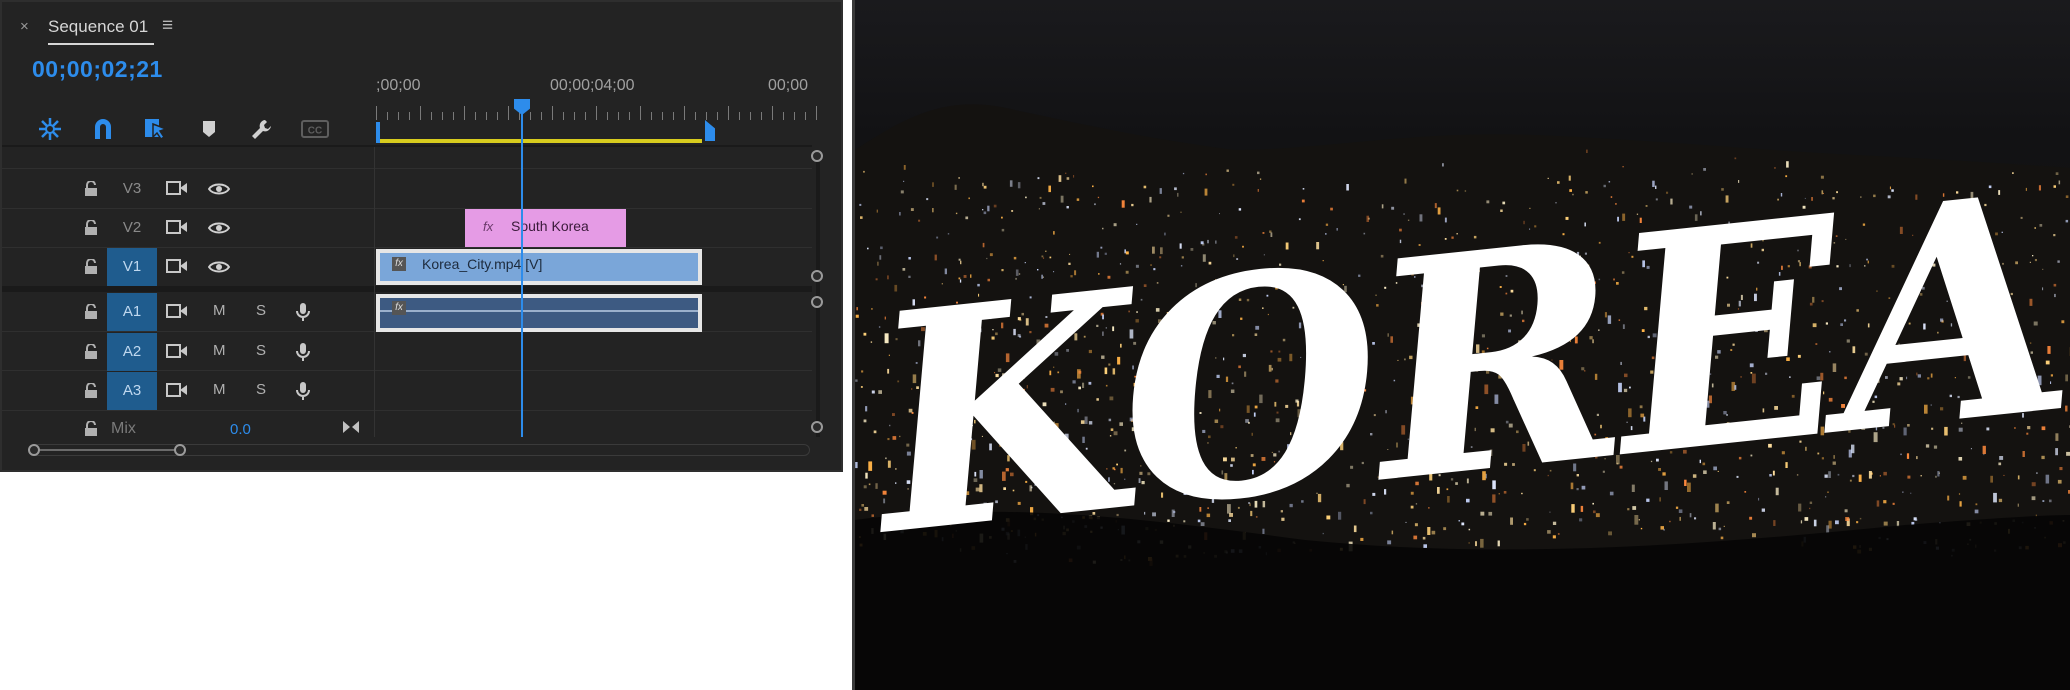 This screenshot has height=690, width=2070. Describe the element at coordinates (24, 26) in the screenshot. I see `close-tab-icon: ×` at that location.